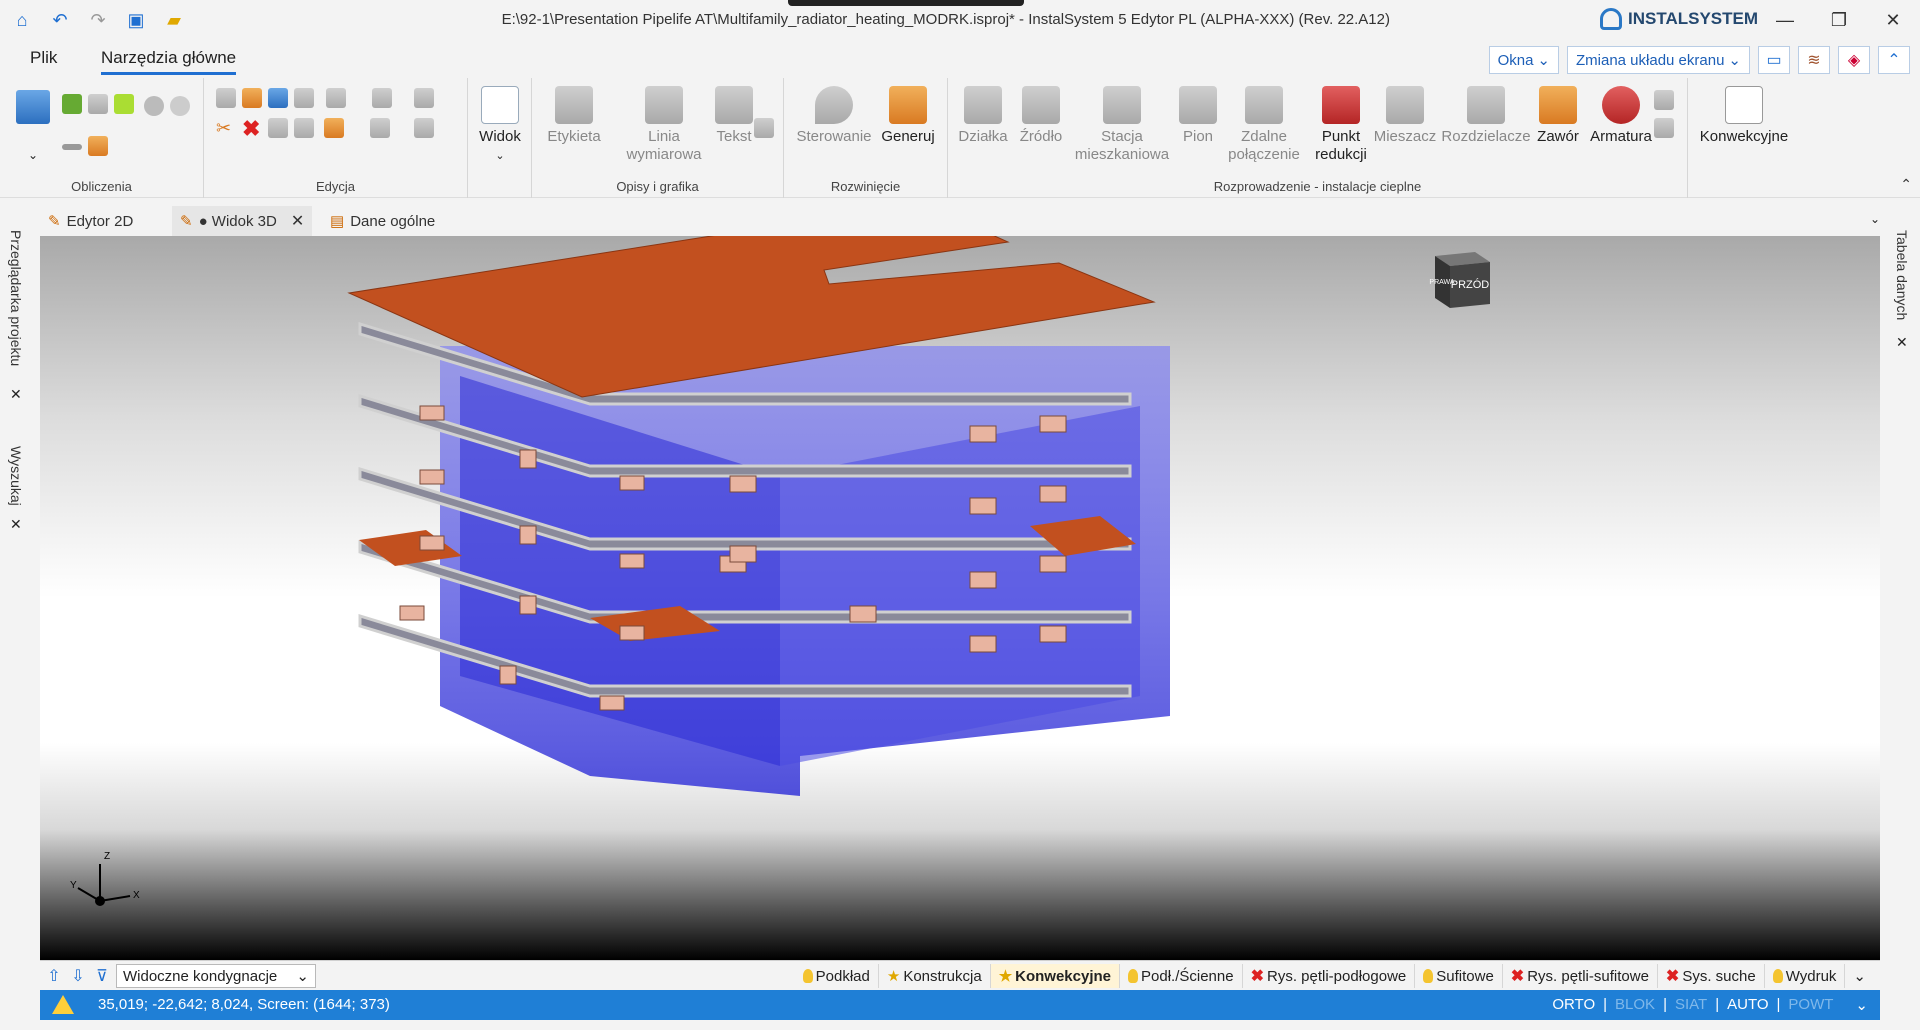  Describe the element at coordinates (1814, 60) in the screenshot. I see `database-icon: ≋` at that location.